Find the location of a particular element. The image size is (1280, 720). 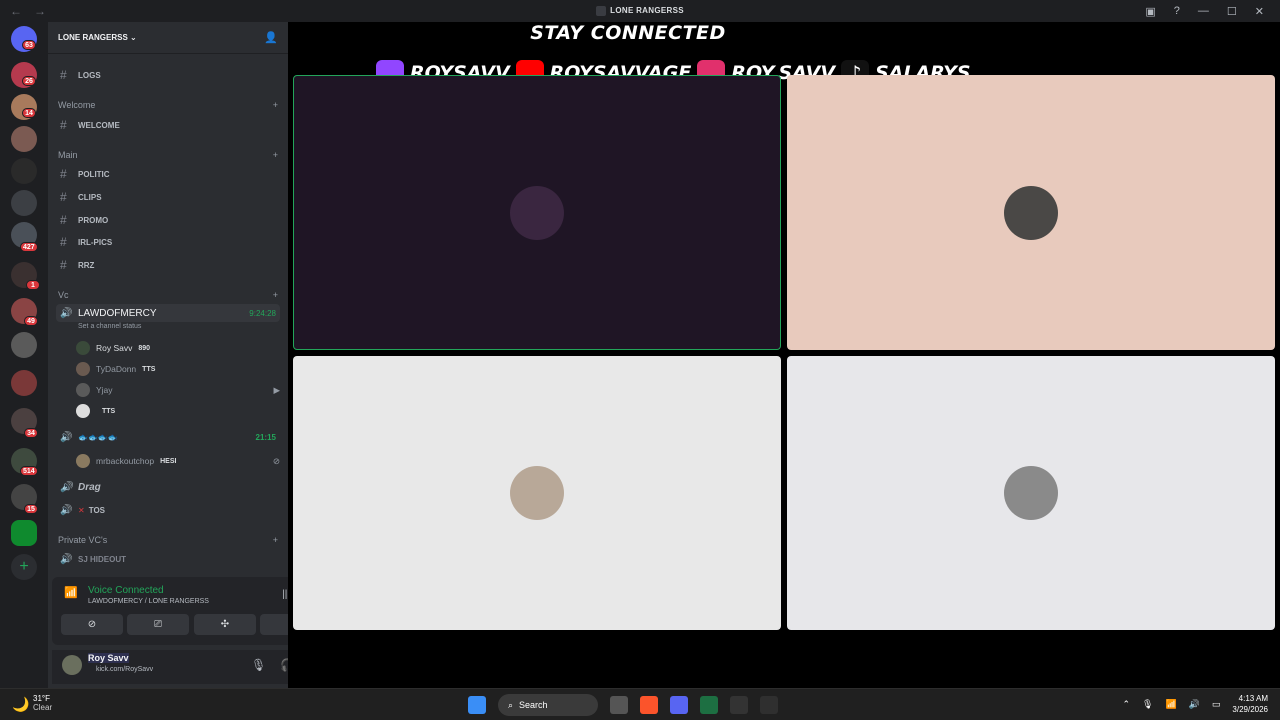

excel-icon is located at coordinates (709, 705).